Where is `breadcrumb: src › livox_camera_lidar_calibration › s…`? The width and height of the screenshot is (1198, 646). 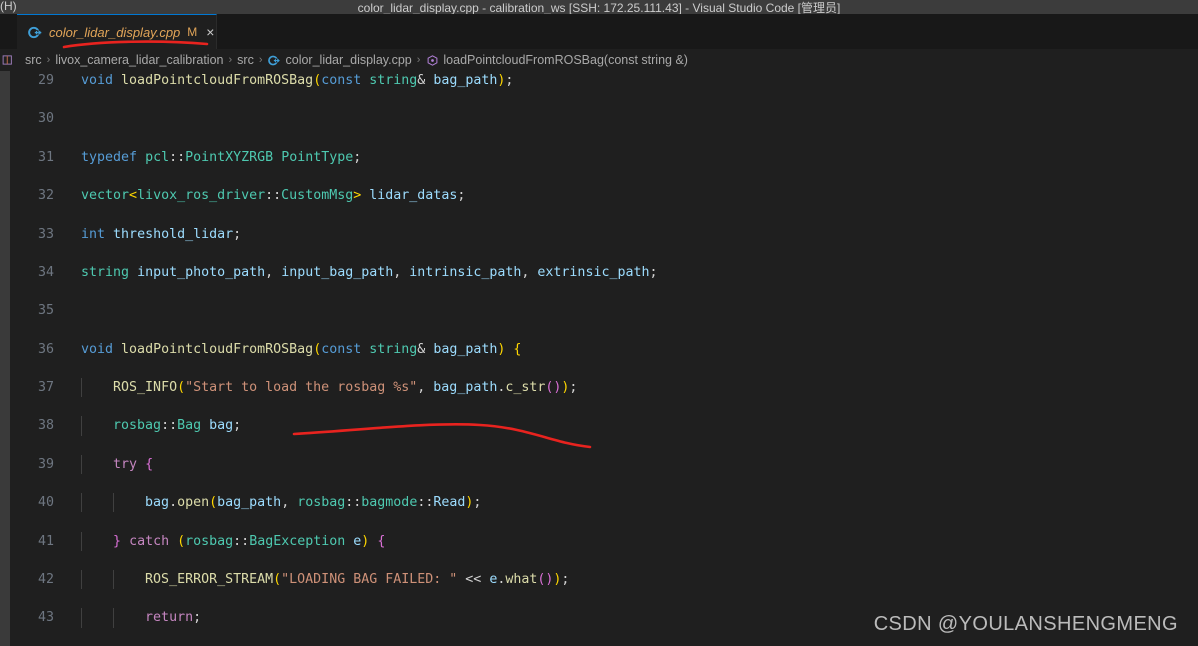 breadcrumb: src › livox_camera_lidar_calibration › s… is located at coordinates (356, 60).